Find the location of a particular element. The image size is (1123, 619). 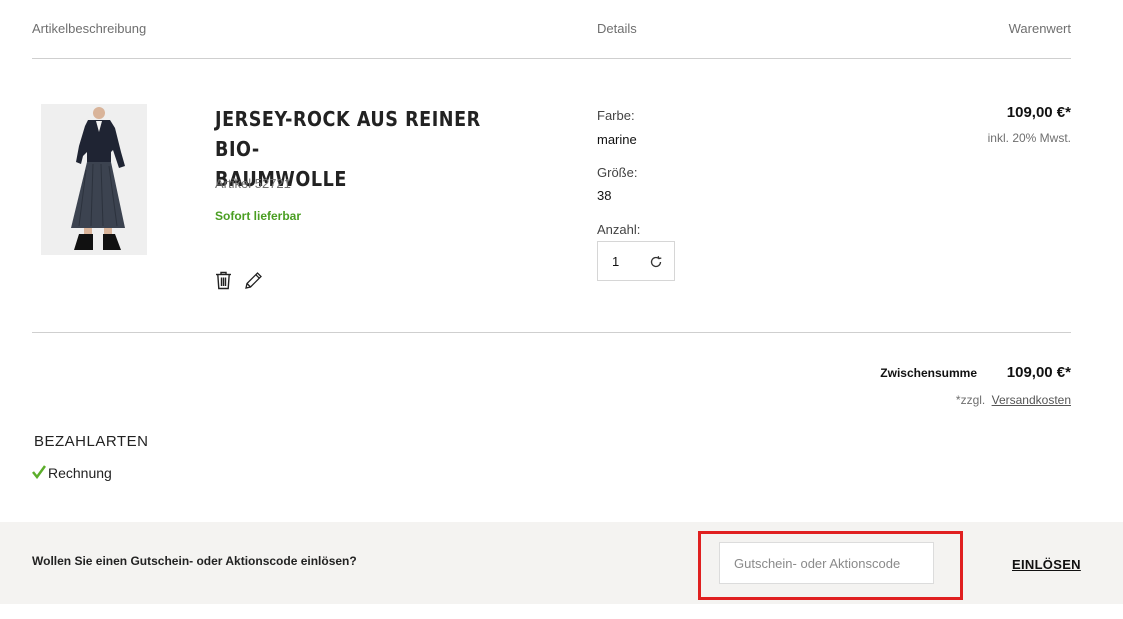

size-value: 38 is located at coordinates (604, 195).